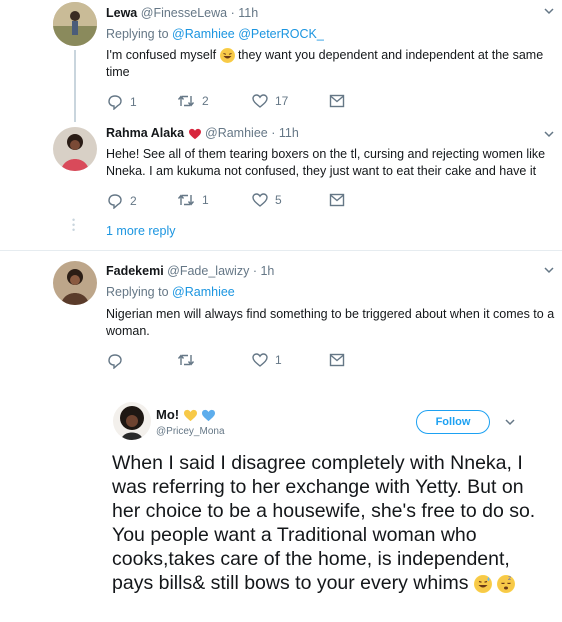  What do you see at coordinates (190, 415) in the screenshot?
I see `yellow-heart-icon` at bounding box center [190, 415].